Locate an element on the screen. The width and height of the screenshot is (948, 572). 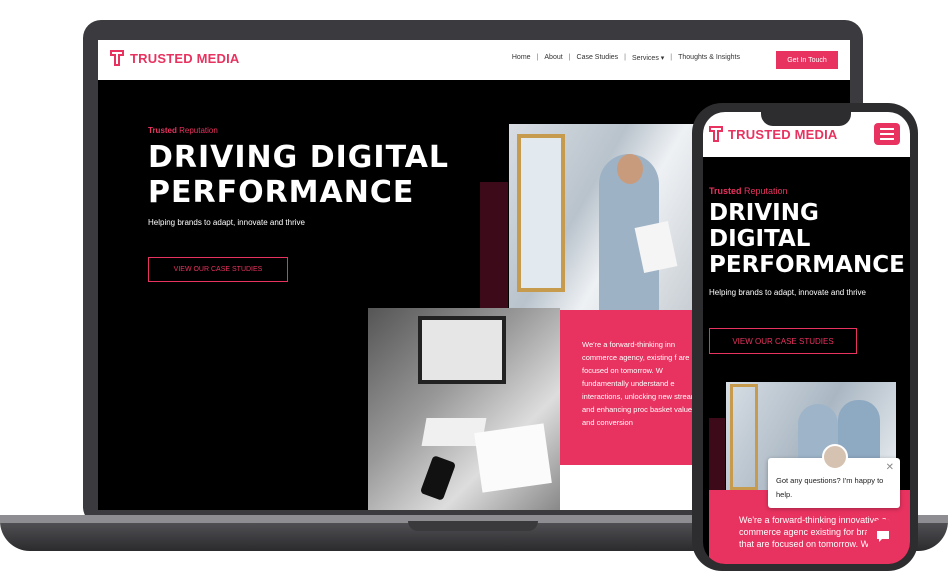
chat-launcher-button is located at coordinates (883, 536).